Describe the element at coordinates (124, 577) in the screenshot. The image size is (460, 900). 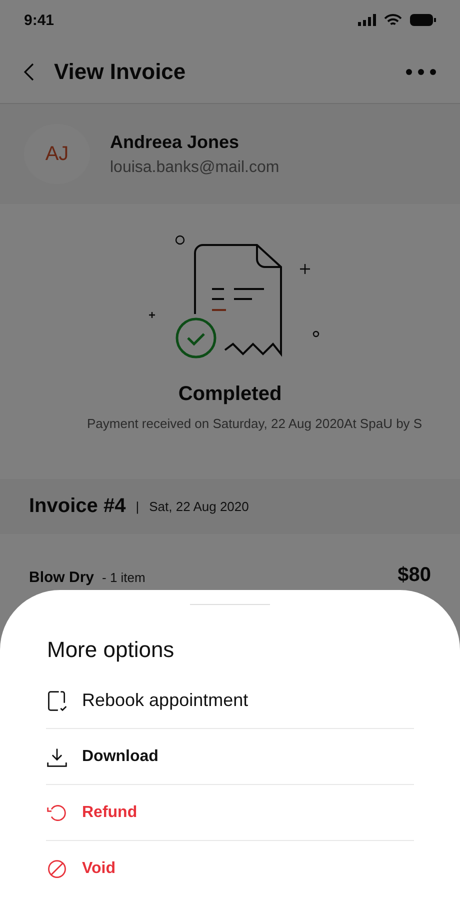
I see `item-quantity: - 1 item` at that location.